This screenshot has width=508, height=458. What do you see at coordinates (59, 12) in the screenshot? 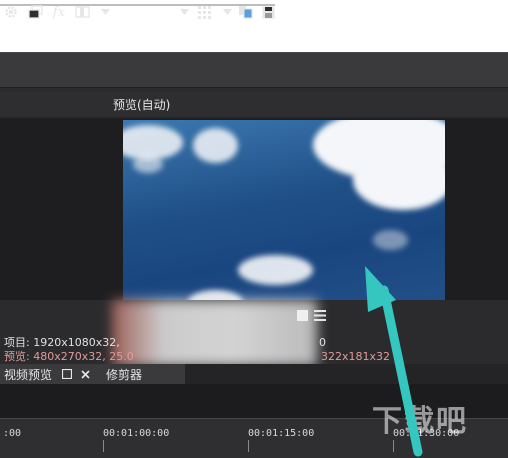
I see `fx-icon: fx` at bounding box center [59, 12].